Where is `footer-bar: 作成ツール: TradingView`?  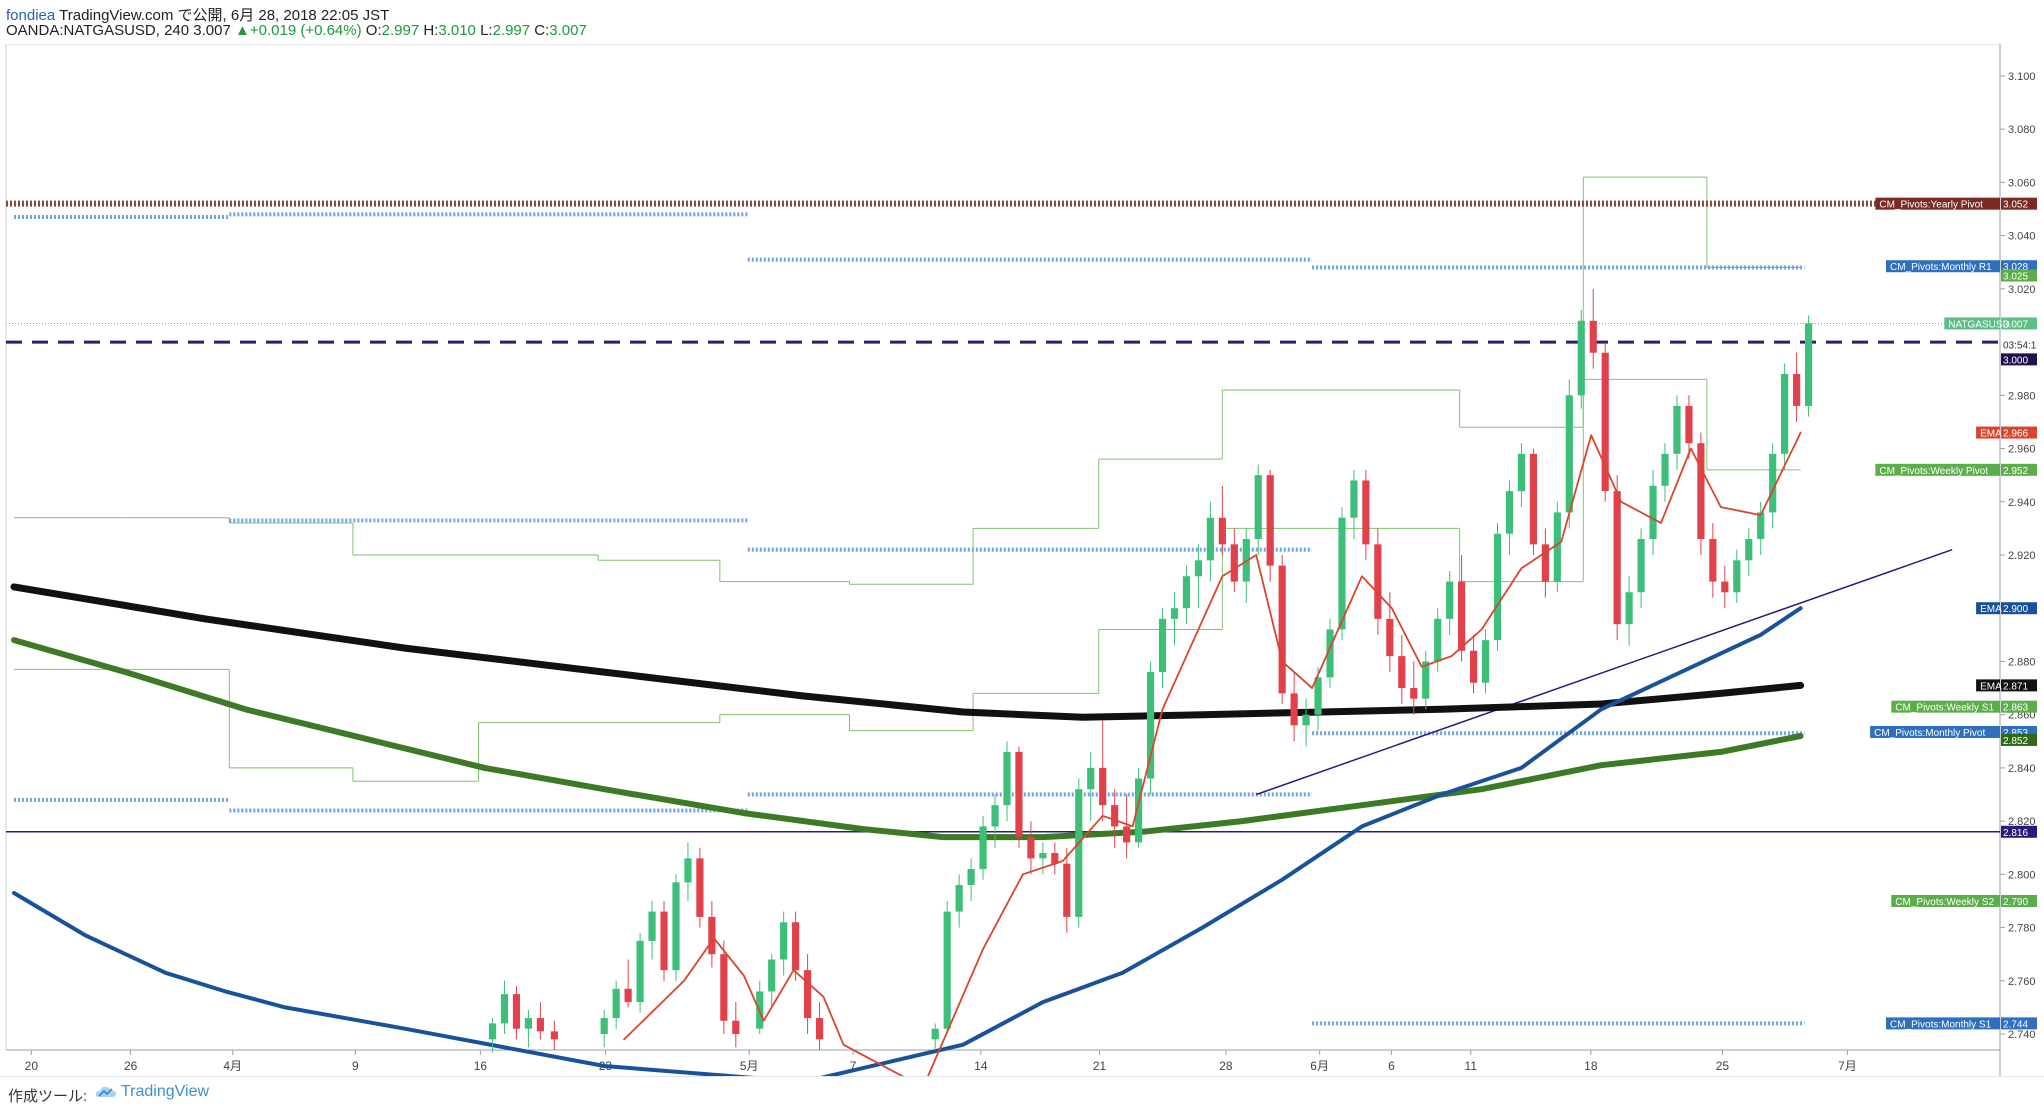 footer-bar: 作成ツール: TradingView is located at coordinates (1022, 1094).